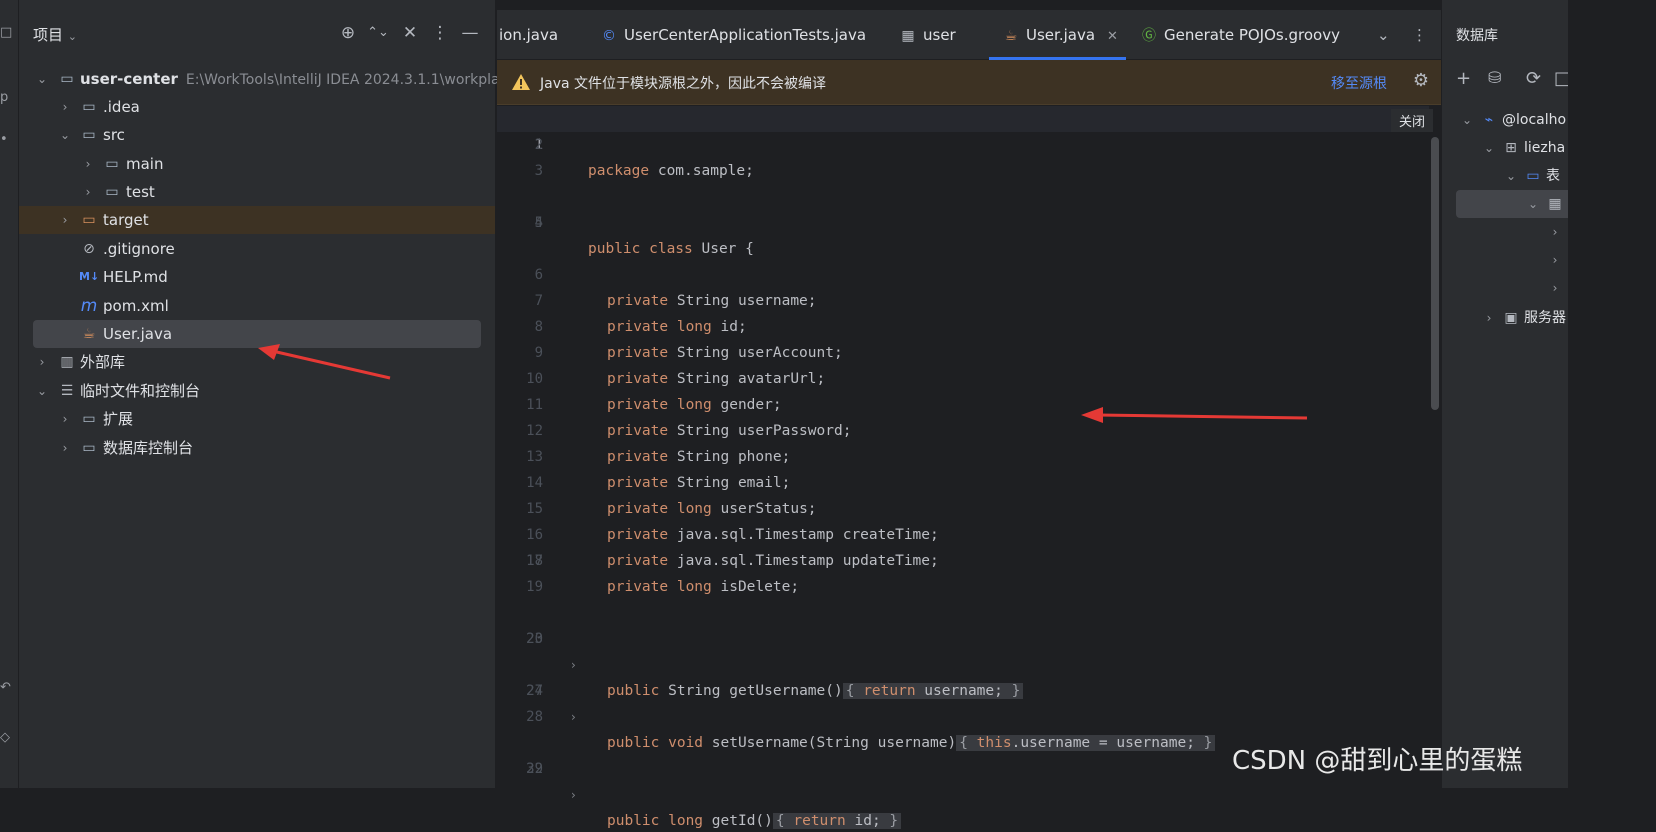 The width and height of the screenshot is (1656, 832). Describe the element at coordinates (963, 717) in the screenshot. I see `code-line: 28` at that location.